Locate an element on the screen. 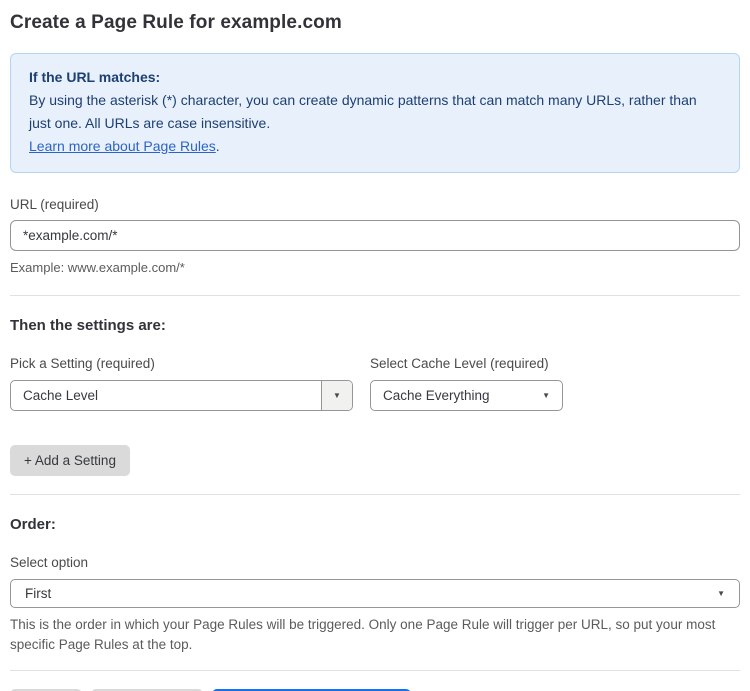  url-field-label: URL (required) is located at coordinates (54, 204).